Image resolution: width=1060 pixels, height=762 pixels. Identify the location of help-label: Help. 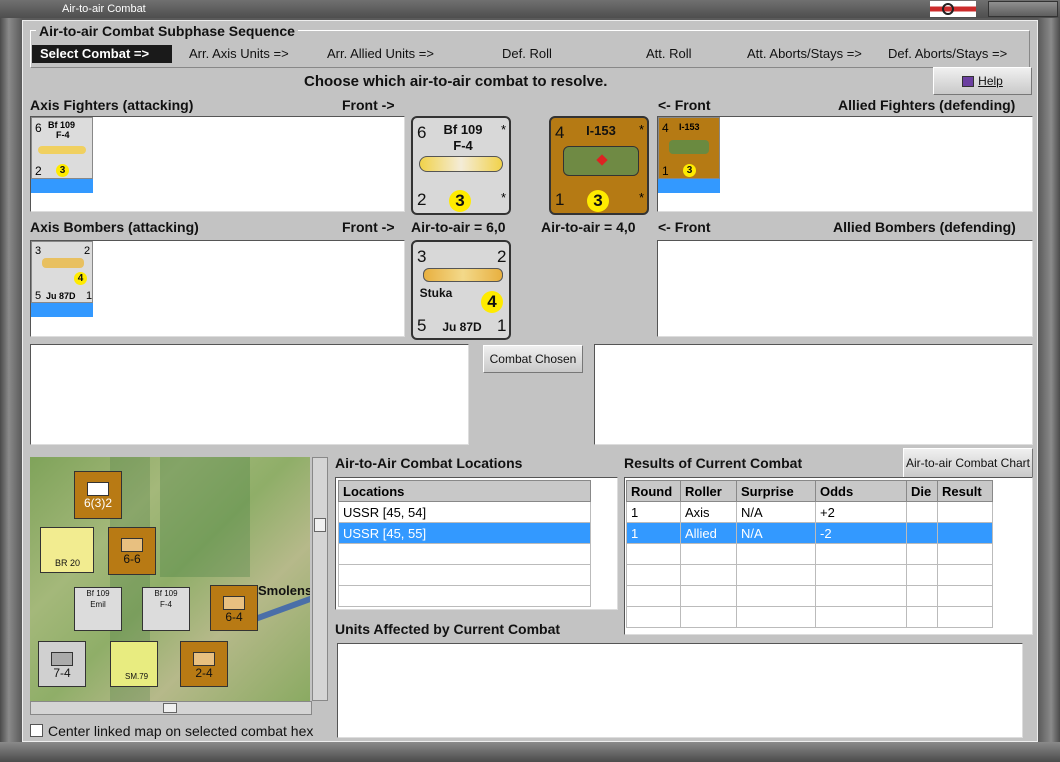
(990, 81).